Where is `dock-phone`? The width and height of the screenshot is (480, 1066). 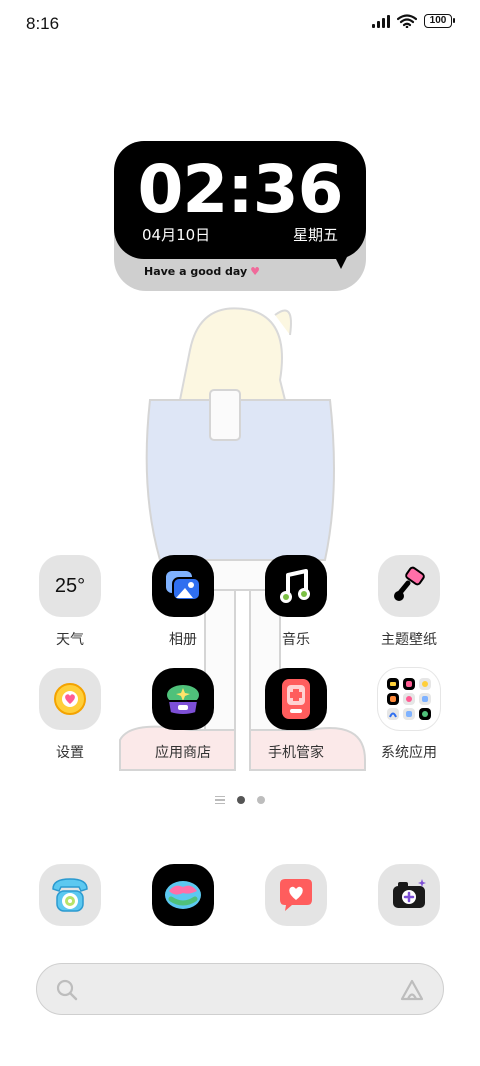
dock-phone is located at coordinates (70, 895).